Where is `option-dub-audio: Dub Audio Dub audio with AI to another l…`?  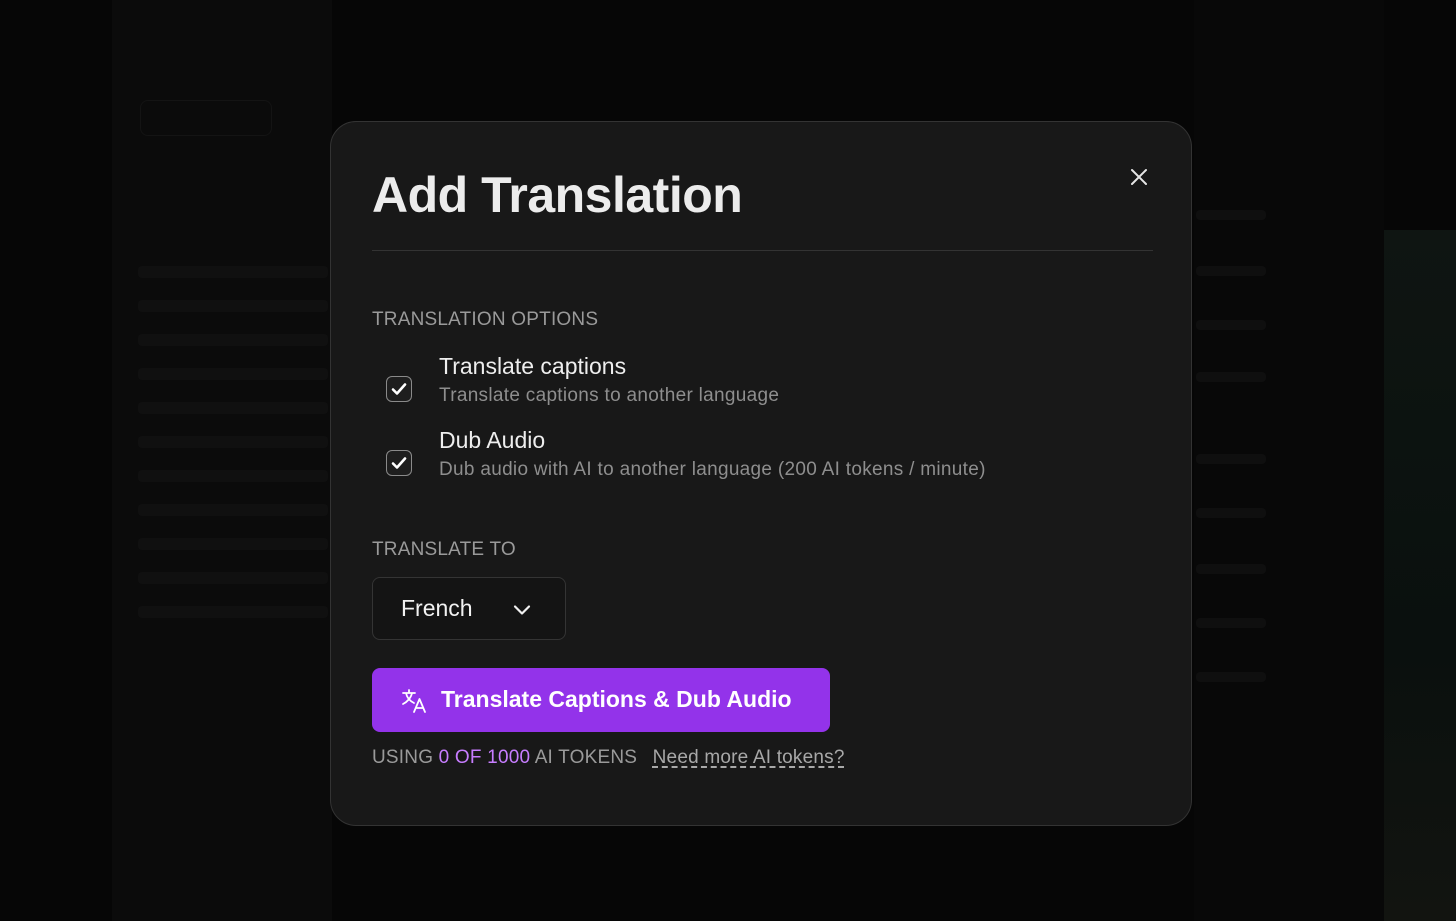 option-dub-audio: Dub Audio Dub audio with AI to another l… is located at coordinates (762, 464).